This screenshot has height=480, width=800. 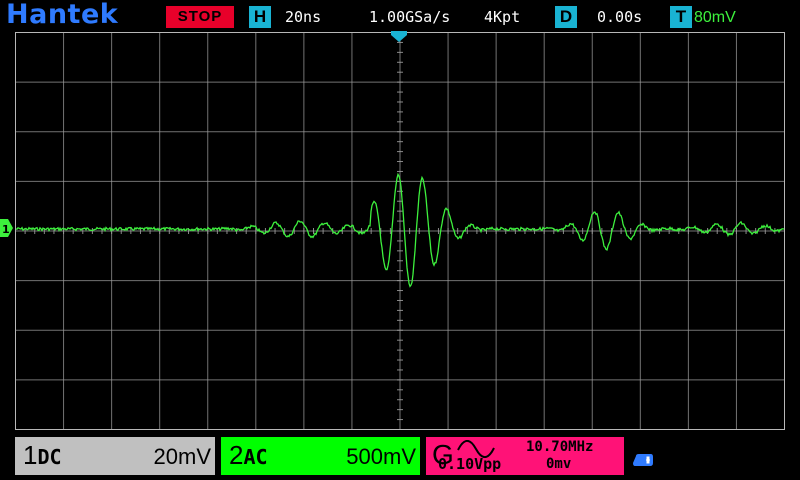 What do you see at coordinates (525, 456) in the screenshot?
I see `signal-generator-info: G 10.70MHz 0.10Vpp 0mv` at bounding box center [525, 456].